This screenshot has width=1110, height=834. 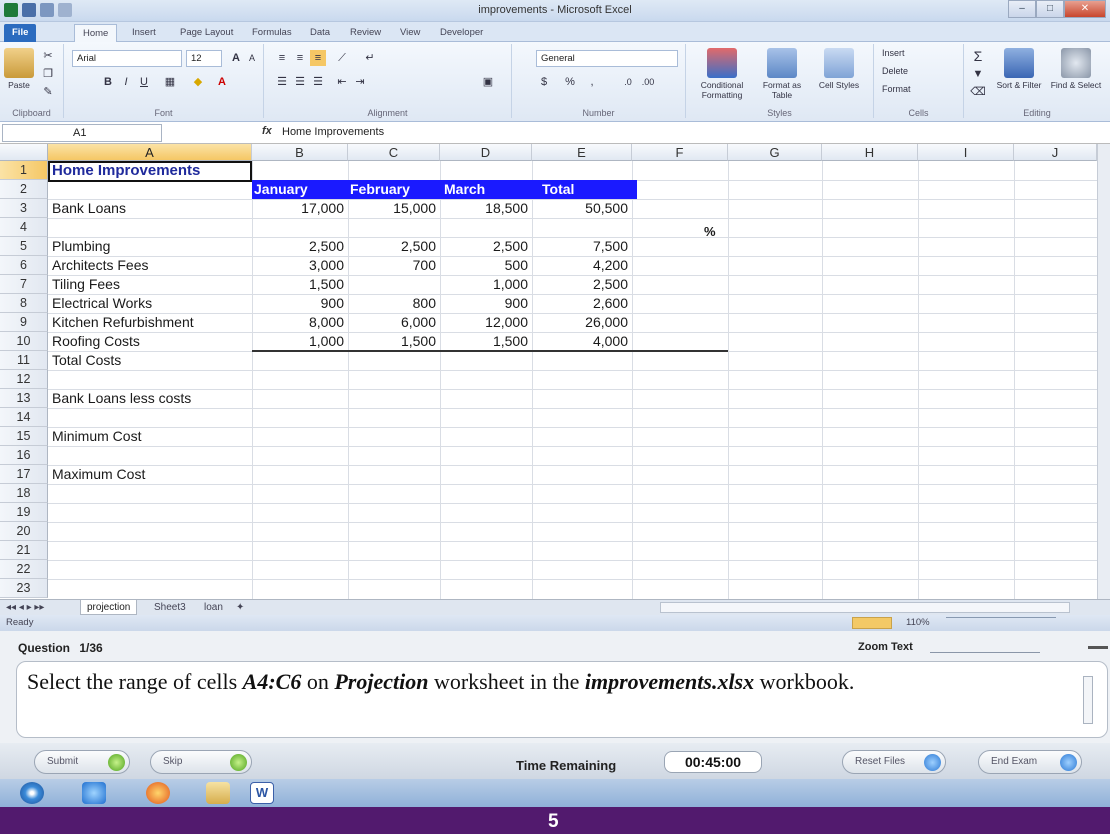 I want to click on align-top-icon: ≡, so click(x=282, y=58).